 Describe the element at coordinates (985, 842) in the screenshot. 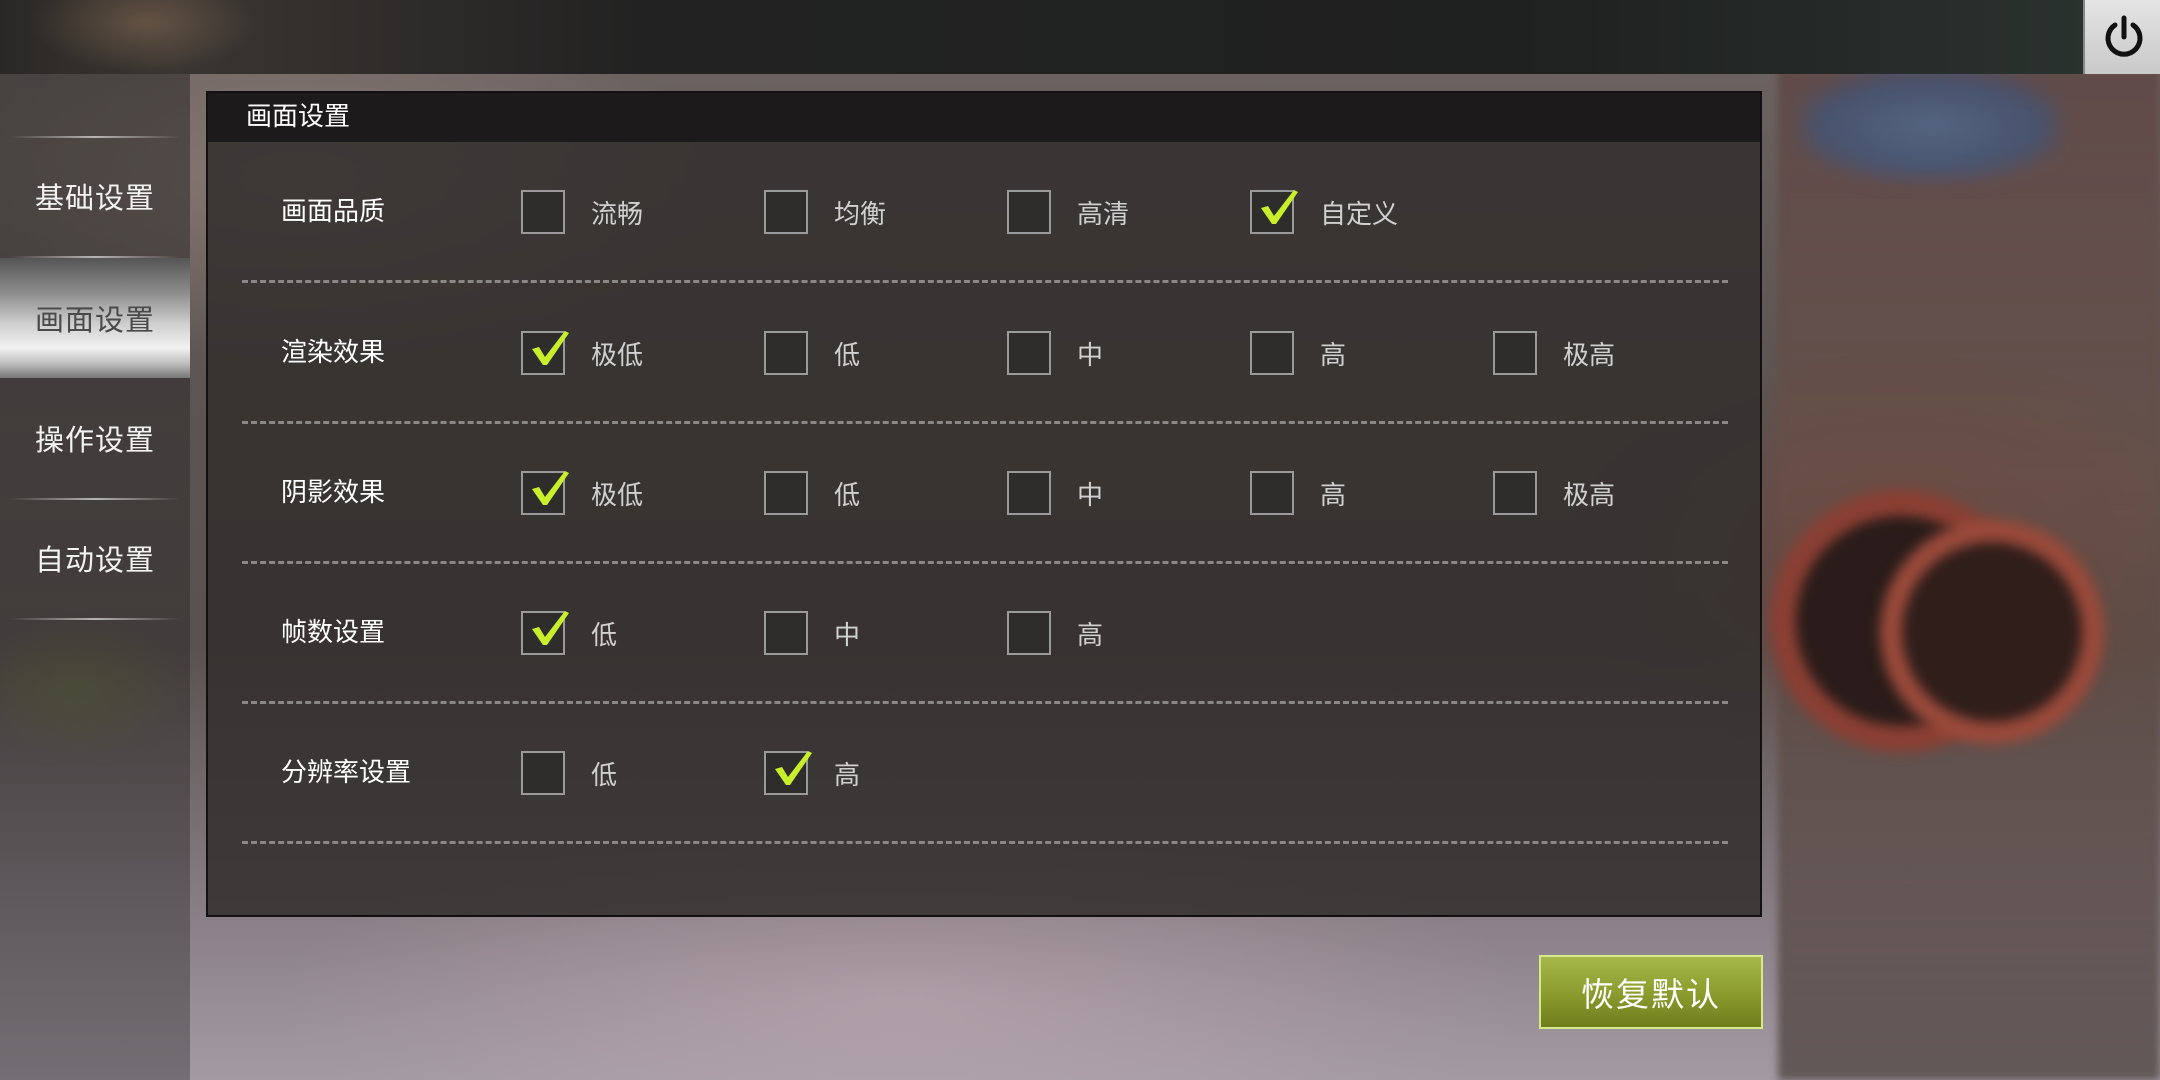

I see `row-divider` at that location.